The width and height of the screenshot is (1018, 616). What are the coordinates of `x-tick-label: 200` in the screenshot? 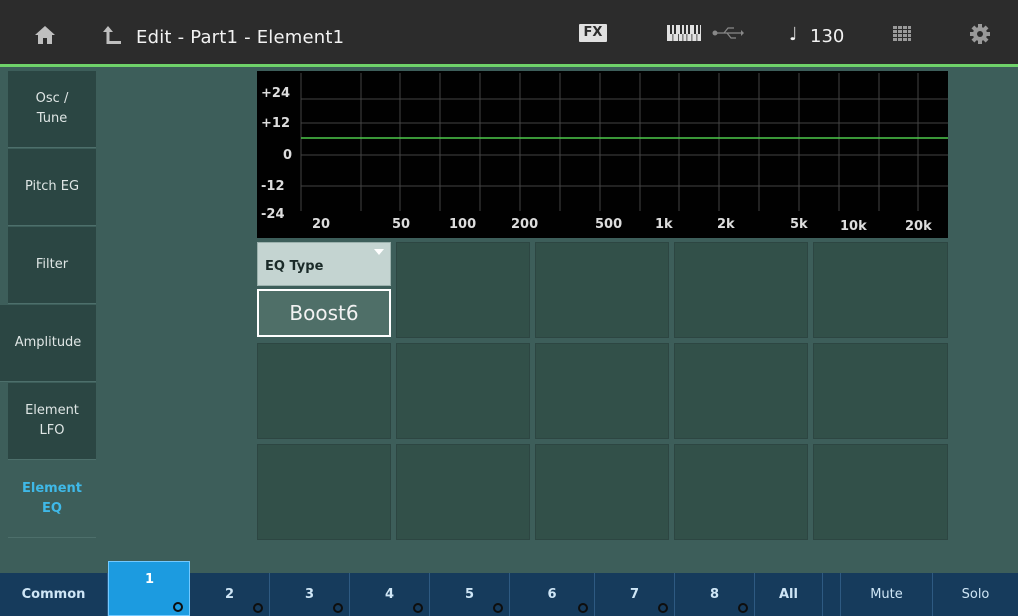 It's located at (524, 224).